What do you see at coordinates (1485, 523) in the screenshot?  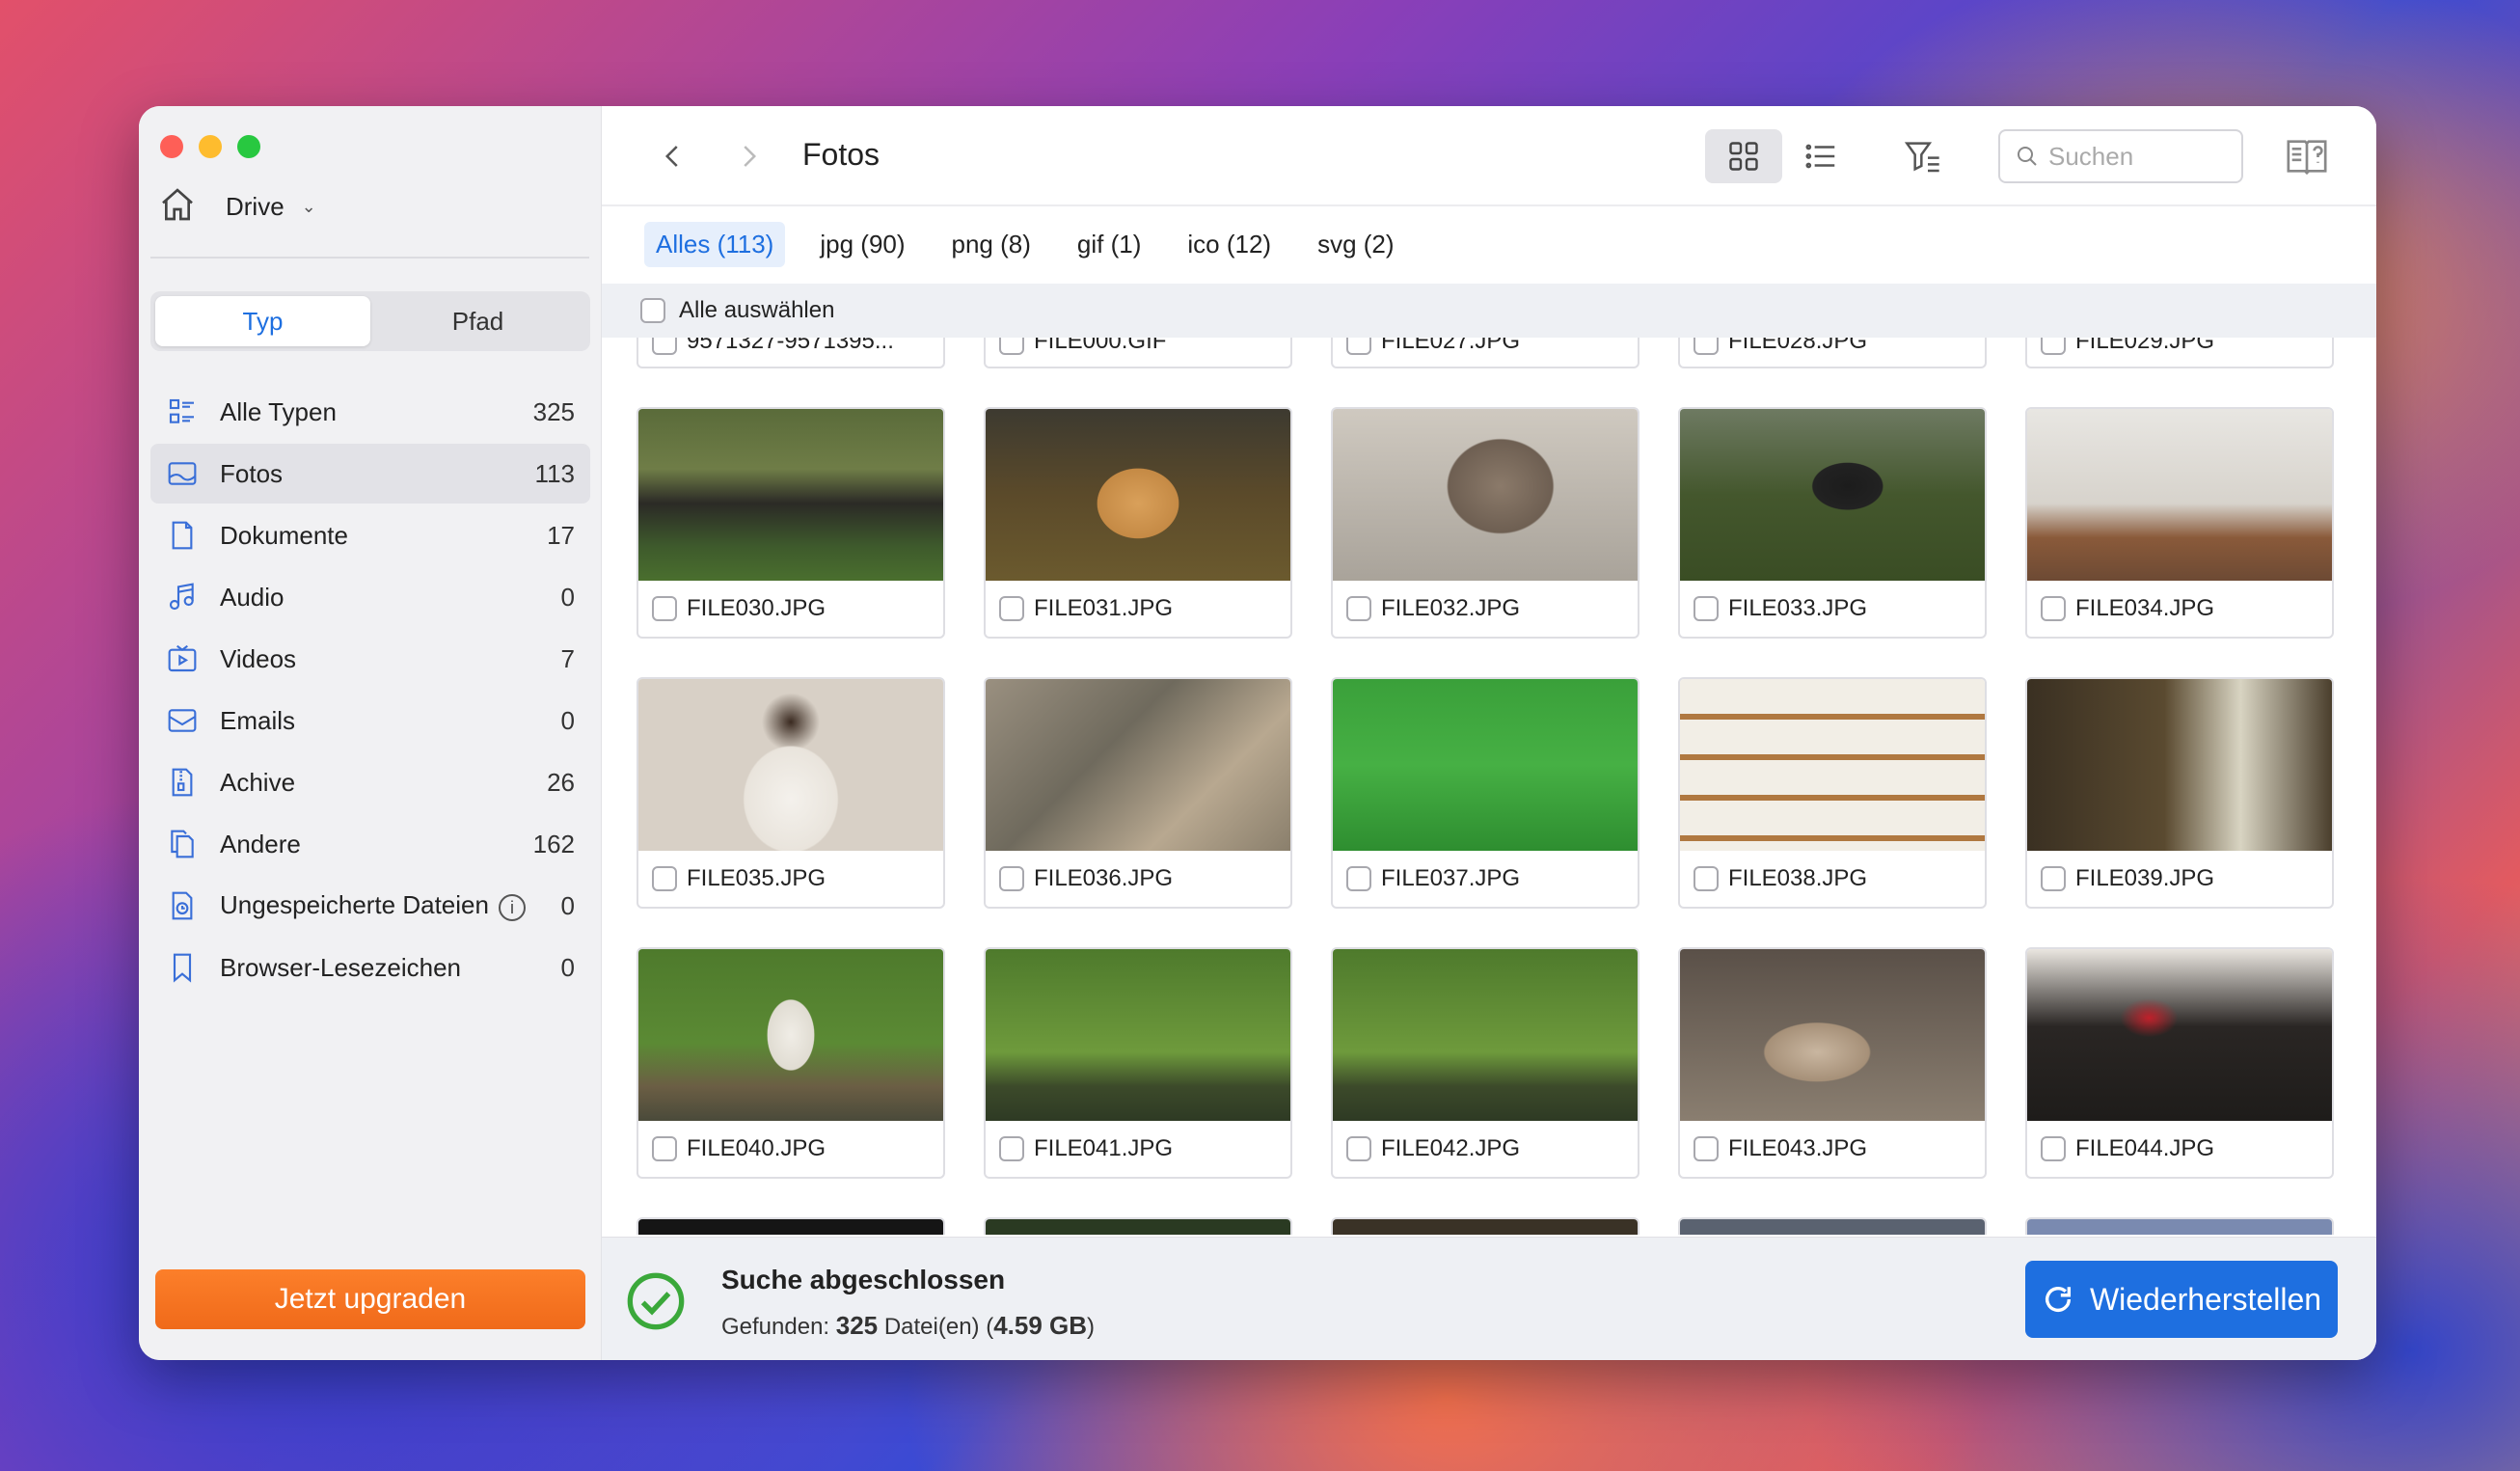 I see `file-card: FILE032.JPG` at bounding box center [1485, 523].